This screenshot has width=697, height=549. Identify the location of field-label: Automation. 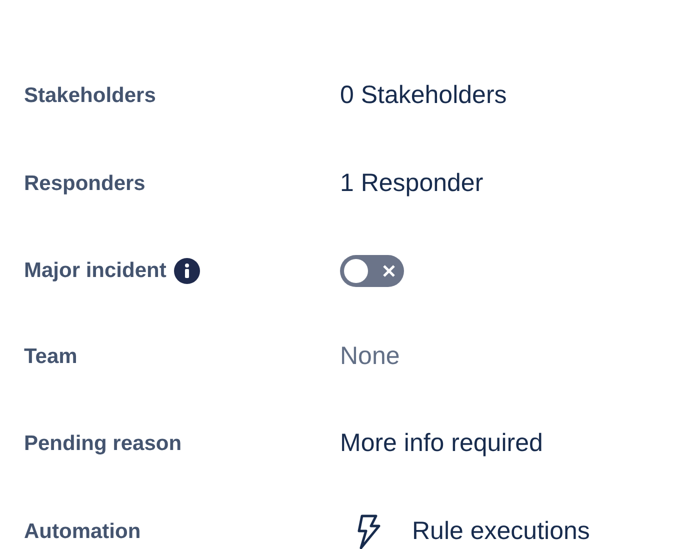
(82, 532).